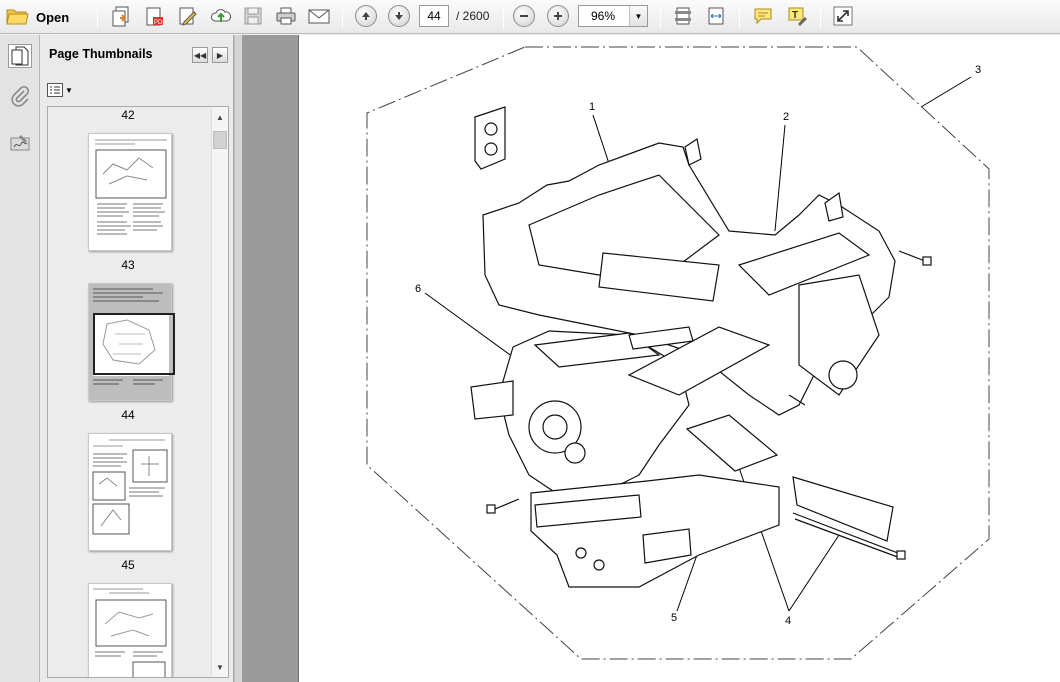  What do you see at coordinates (128, 265) in the screenshot?
I see `thumbnail-page-label: 43` at bounding box center [128, 265].